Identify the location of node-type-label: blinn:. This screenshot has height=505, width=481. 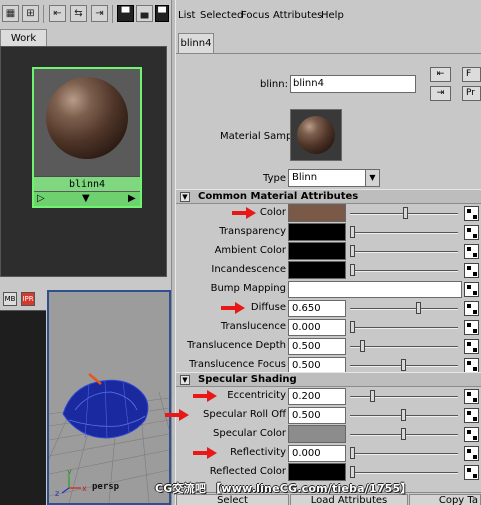
(274, 84).